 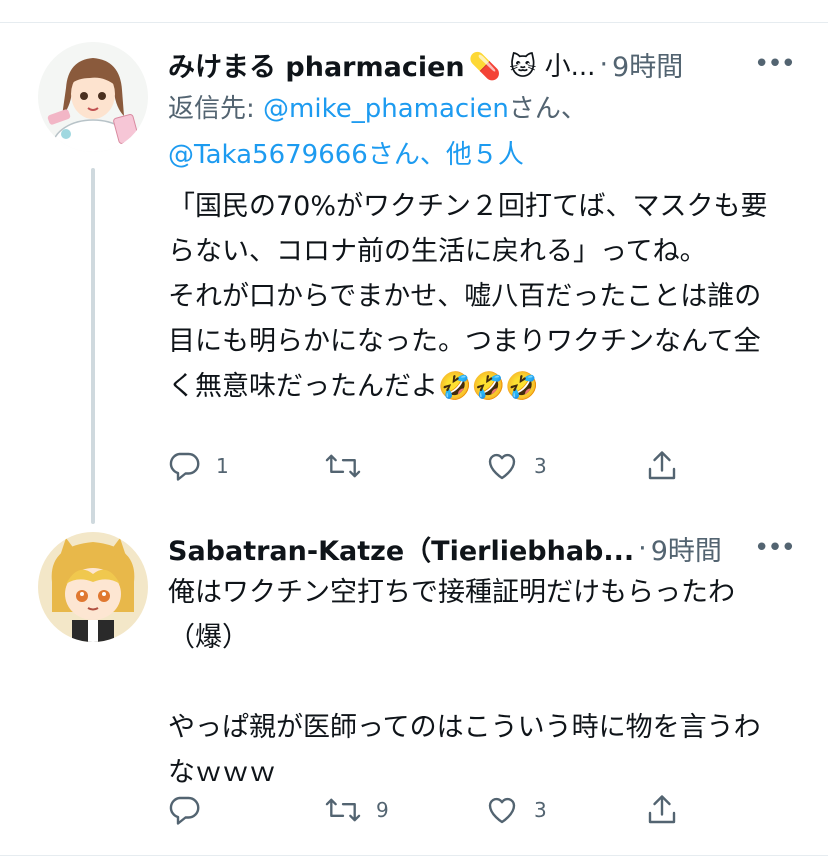 What do you see at coordinates (216, 109) in the screenshot?
I see `reply-to-prefix: 返信先:` at bounding box center [216, 109].